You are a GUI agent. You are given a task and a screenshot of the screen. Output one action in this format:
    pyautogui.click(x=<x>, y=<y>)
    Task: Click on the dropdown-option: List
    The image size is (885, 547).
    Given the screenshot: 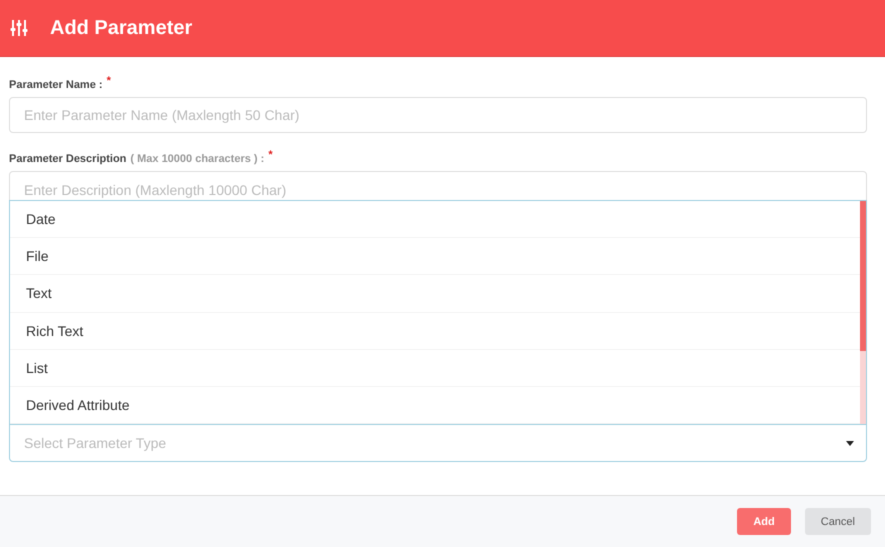 What is the action you would take?
    pyautogui.click(x=435, y=368)
    